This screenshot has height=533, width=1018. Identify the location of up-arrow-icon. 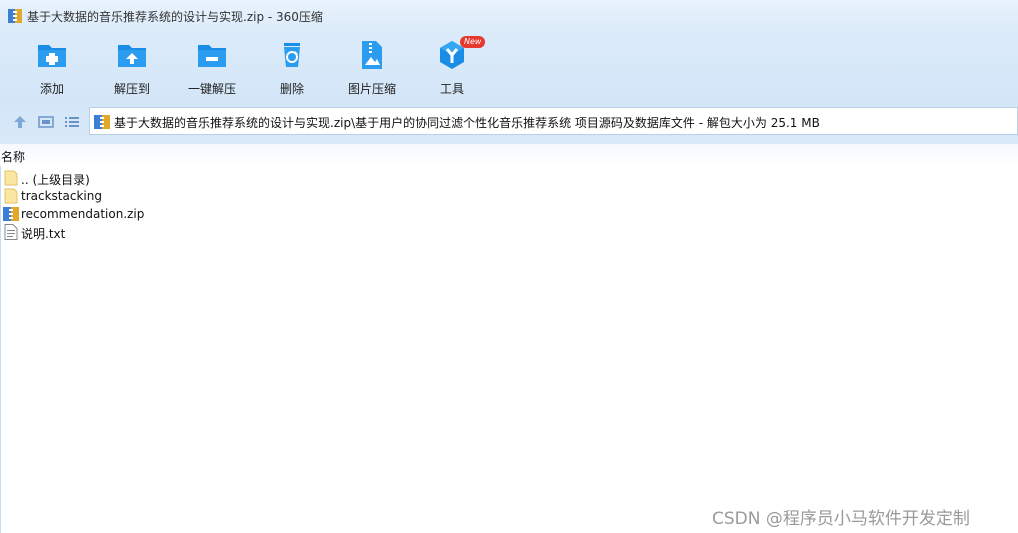
(20, 122).